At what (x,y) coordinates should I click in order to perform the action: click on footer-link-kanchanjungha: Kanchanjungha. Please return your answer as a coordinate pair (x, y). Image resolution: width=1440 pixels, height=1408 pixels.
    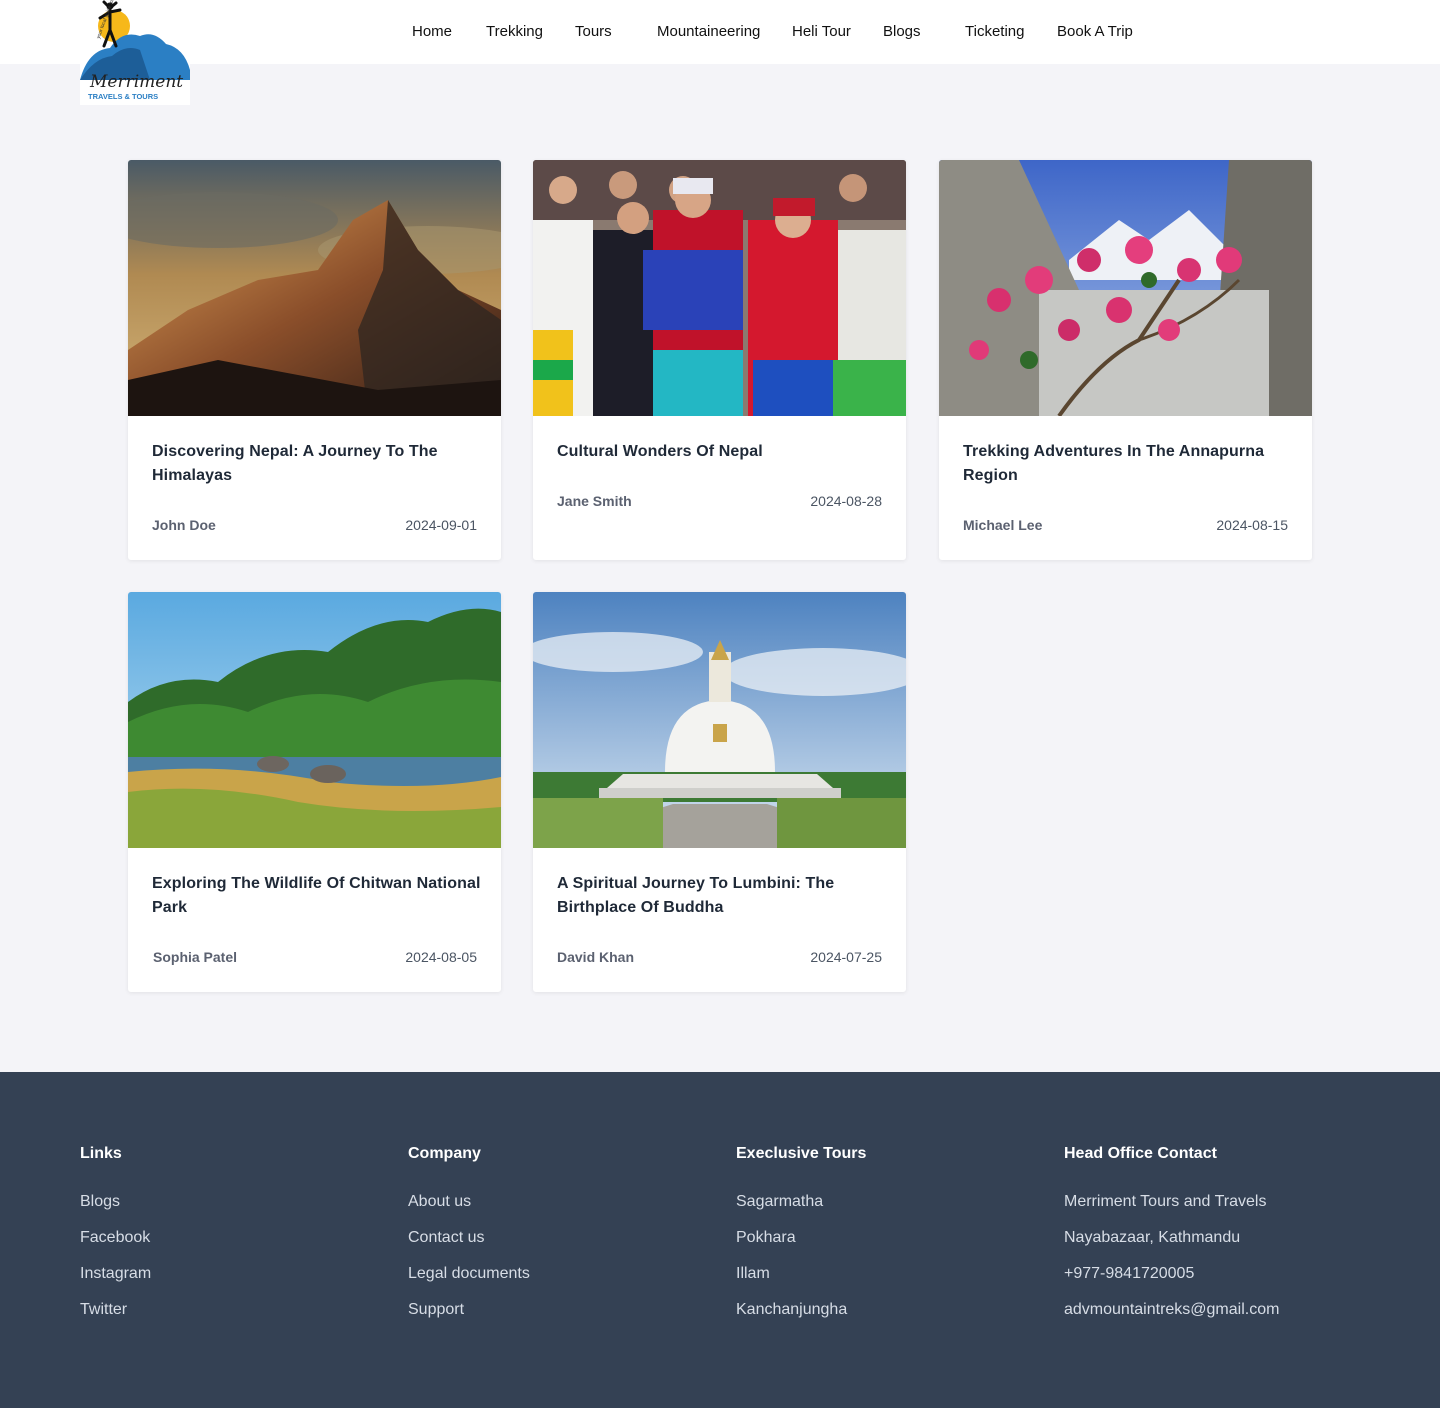
    Looking at the image, I should click on (886, 1310).